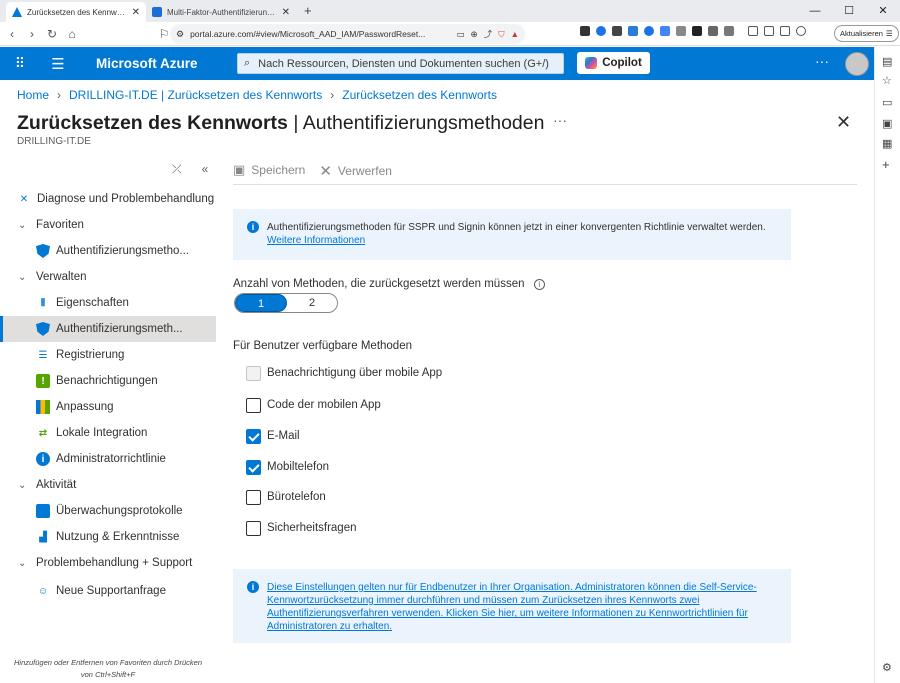 The image size is (900, 683). What do you see at coordinates (515, 34) in the screenshot?
I see `warning-icon: ▲` at bounding box center [515, 34].